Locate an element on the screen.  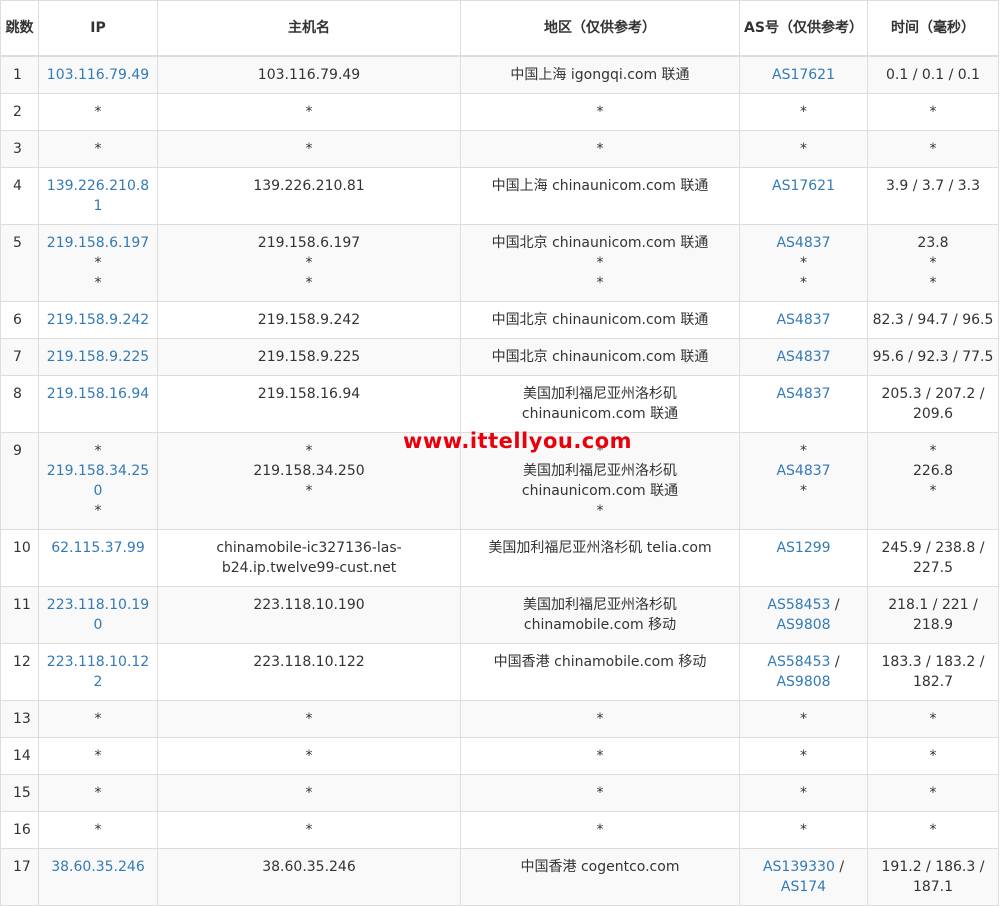
hostname-cell: 219.158.9.225 is located at coordinates (309, 356).